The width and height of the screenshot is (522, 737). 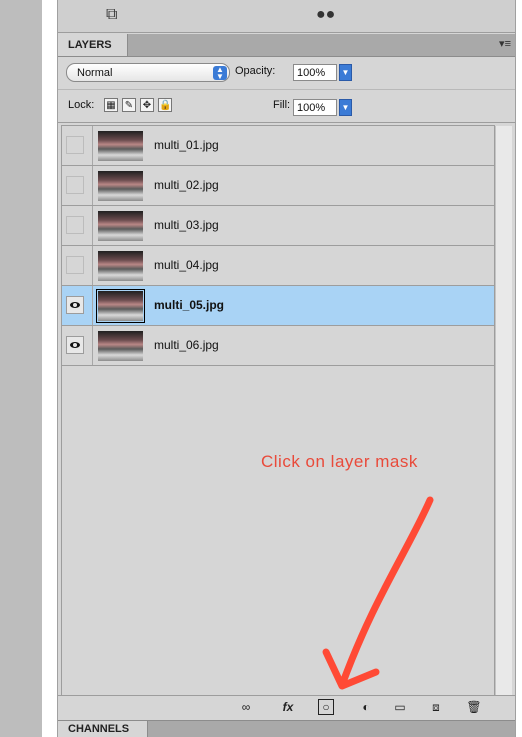 What do you see at coordinates (339, 461) in the screenshot?
I see `annotation-text: Click on layer mask` at bounding box center [339, 461].